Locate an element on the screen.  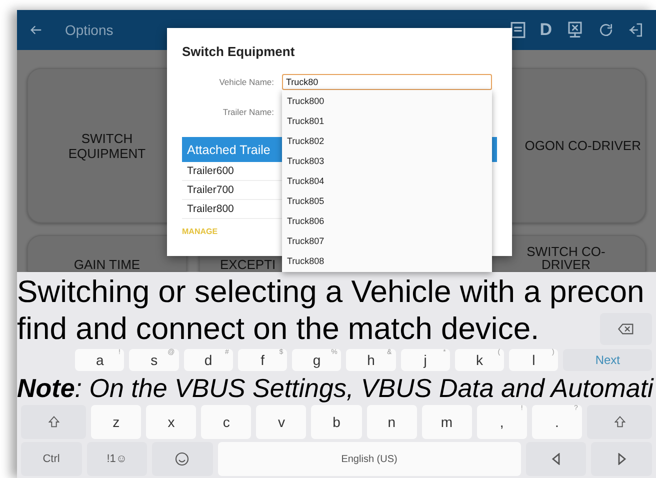
back-arrow-icon is located at coordinates (36, 30).